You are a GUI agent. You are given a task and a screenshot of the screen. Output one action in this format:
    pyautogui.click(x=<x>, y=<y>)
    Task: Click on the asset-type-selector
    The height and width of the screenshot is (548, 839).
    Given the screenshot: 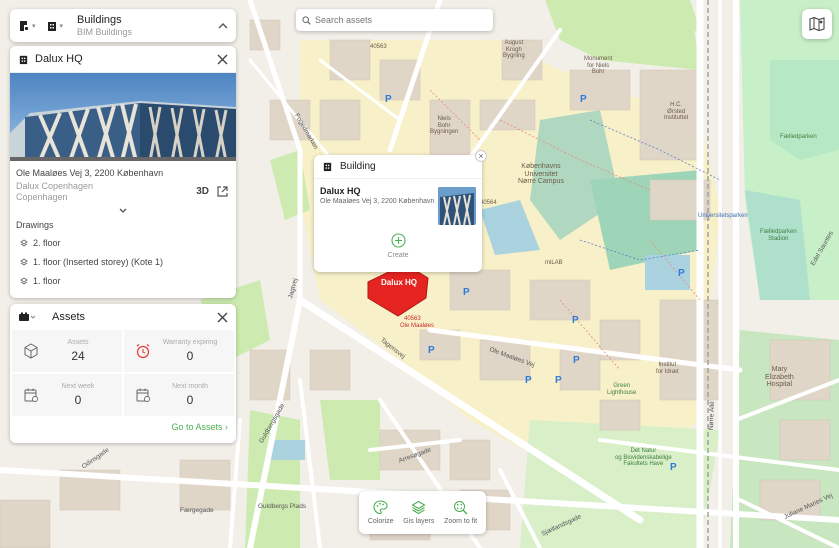 What is the action you would take?
    pyautogui.click(x=27, y=317)
    